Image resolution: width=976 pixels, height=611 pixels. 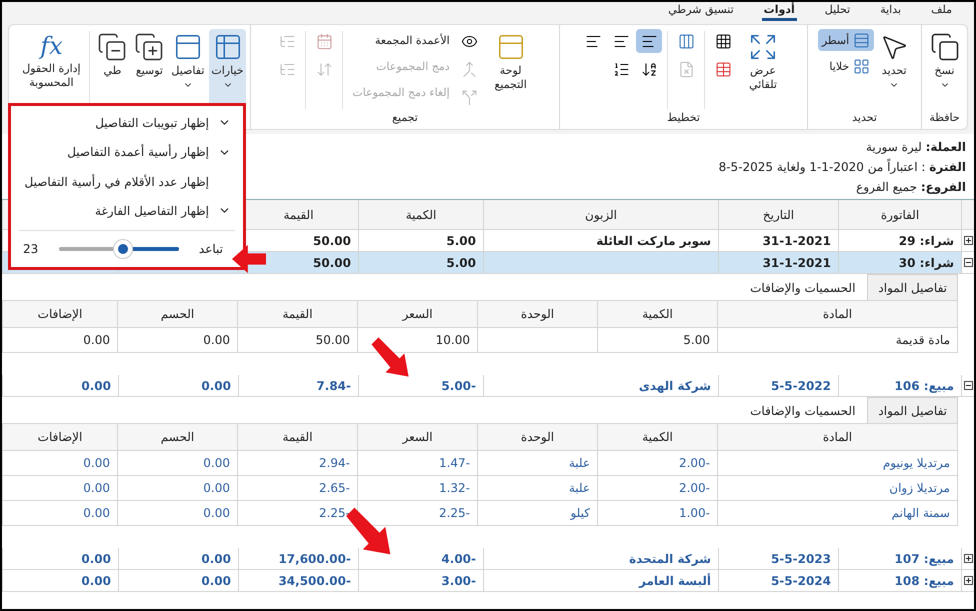 What do you see at coordinates (763, 69) in the screenshot?
I see `auto-width-button: عرض تلقائي` at bounding box center [763, 69].